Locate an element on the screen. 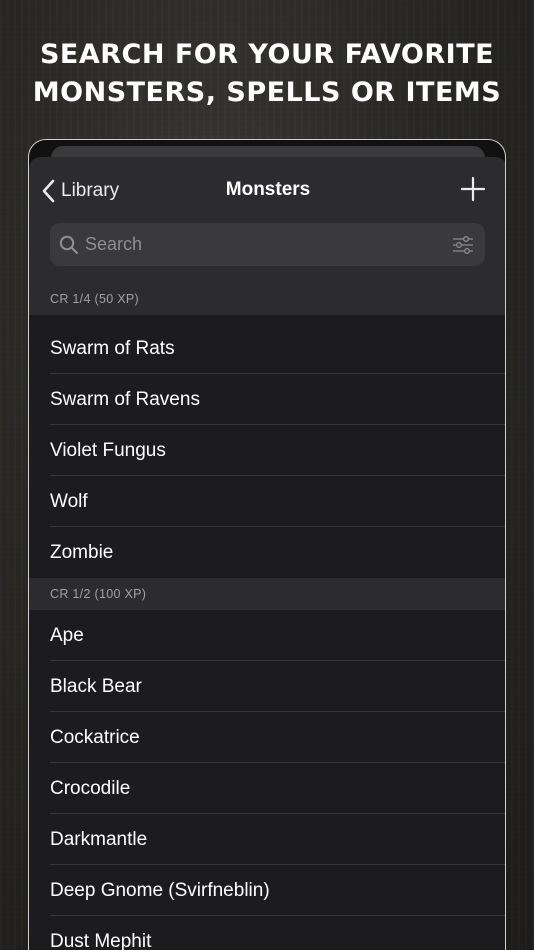  monster-name: Swarm of Rats is located at coordinates (112, 348).